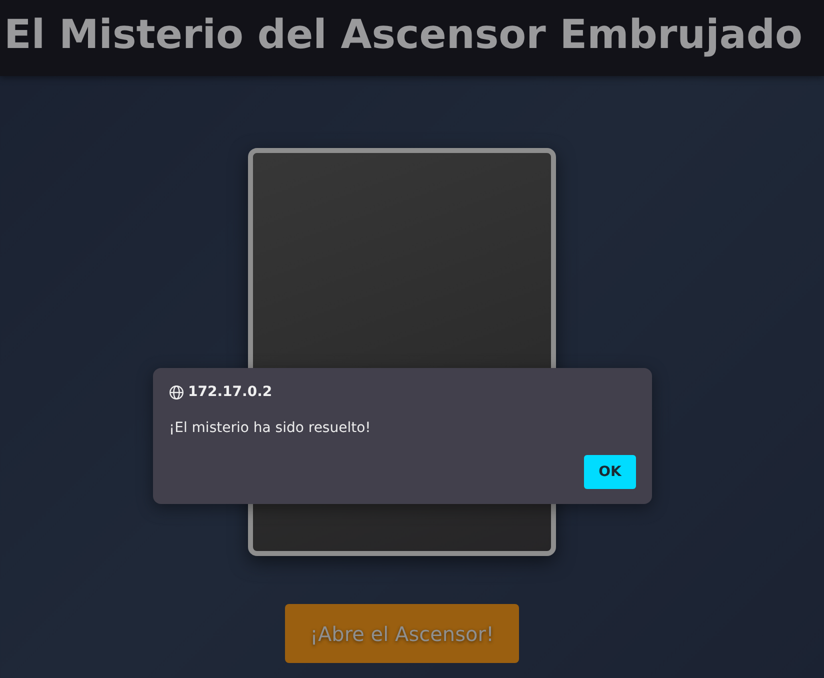  What do you see at coordinates (176, 392) in the screenshot?
I see `globe-icon` at bounding box center [176, 392].